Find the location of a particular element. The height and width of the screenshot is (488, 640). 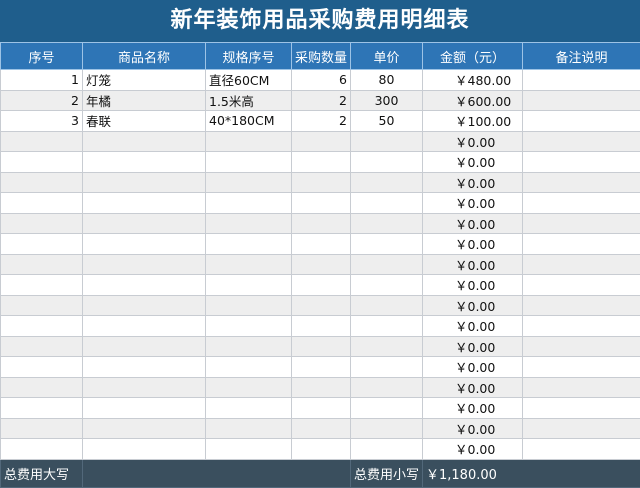

cell-qty: 2 is located at coordinates (321, 100).